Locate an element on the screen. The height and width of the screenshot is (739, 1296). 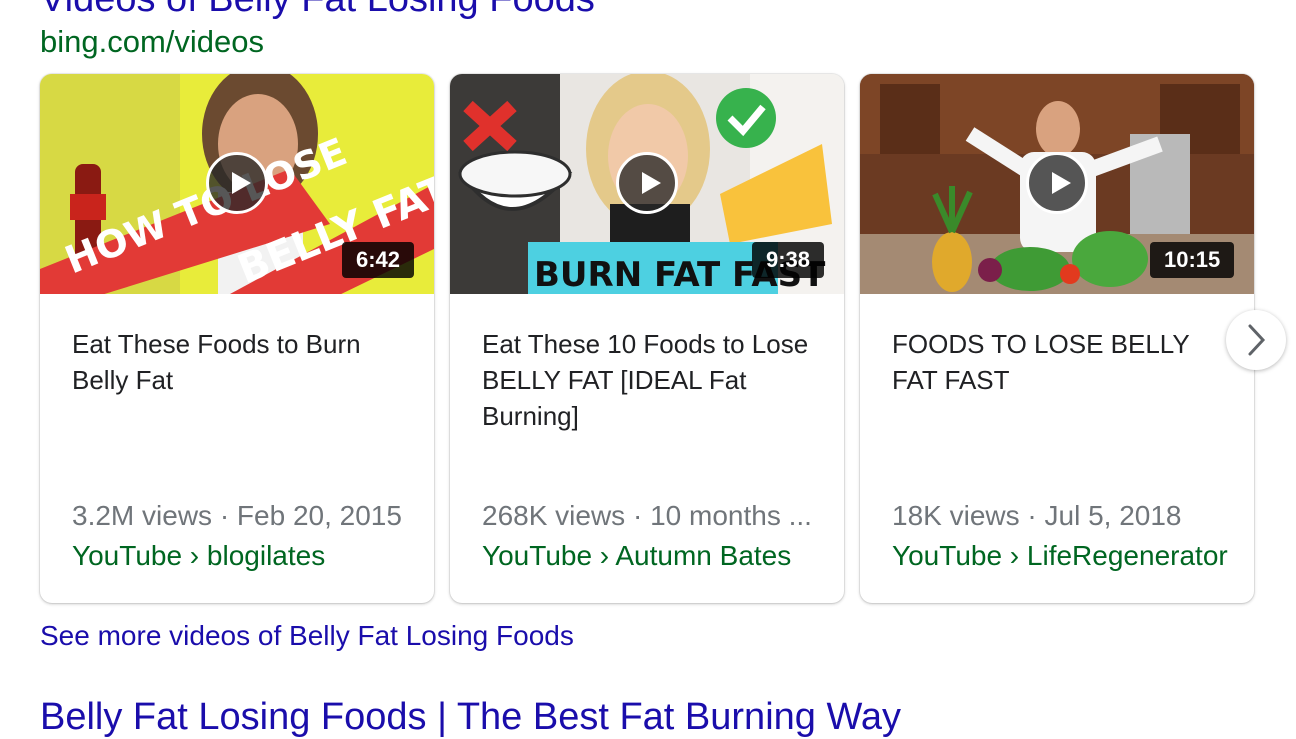
video-section-title: Videos of Belly Fat Losing Foods is located at coordinates (317, 10).